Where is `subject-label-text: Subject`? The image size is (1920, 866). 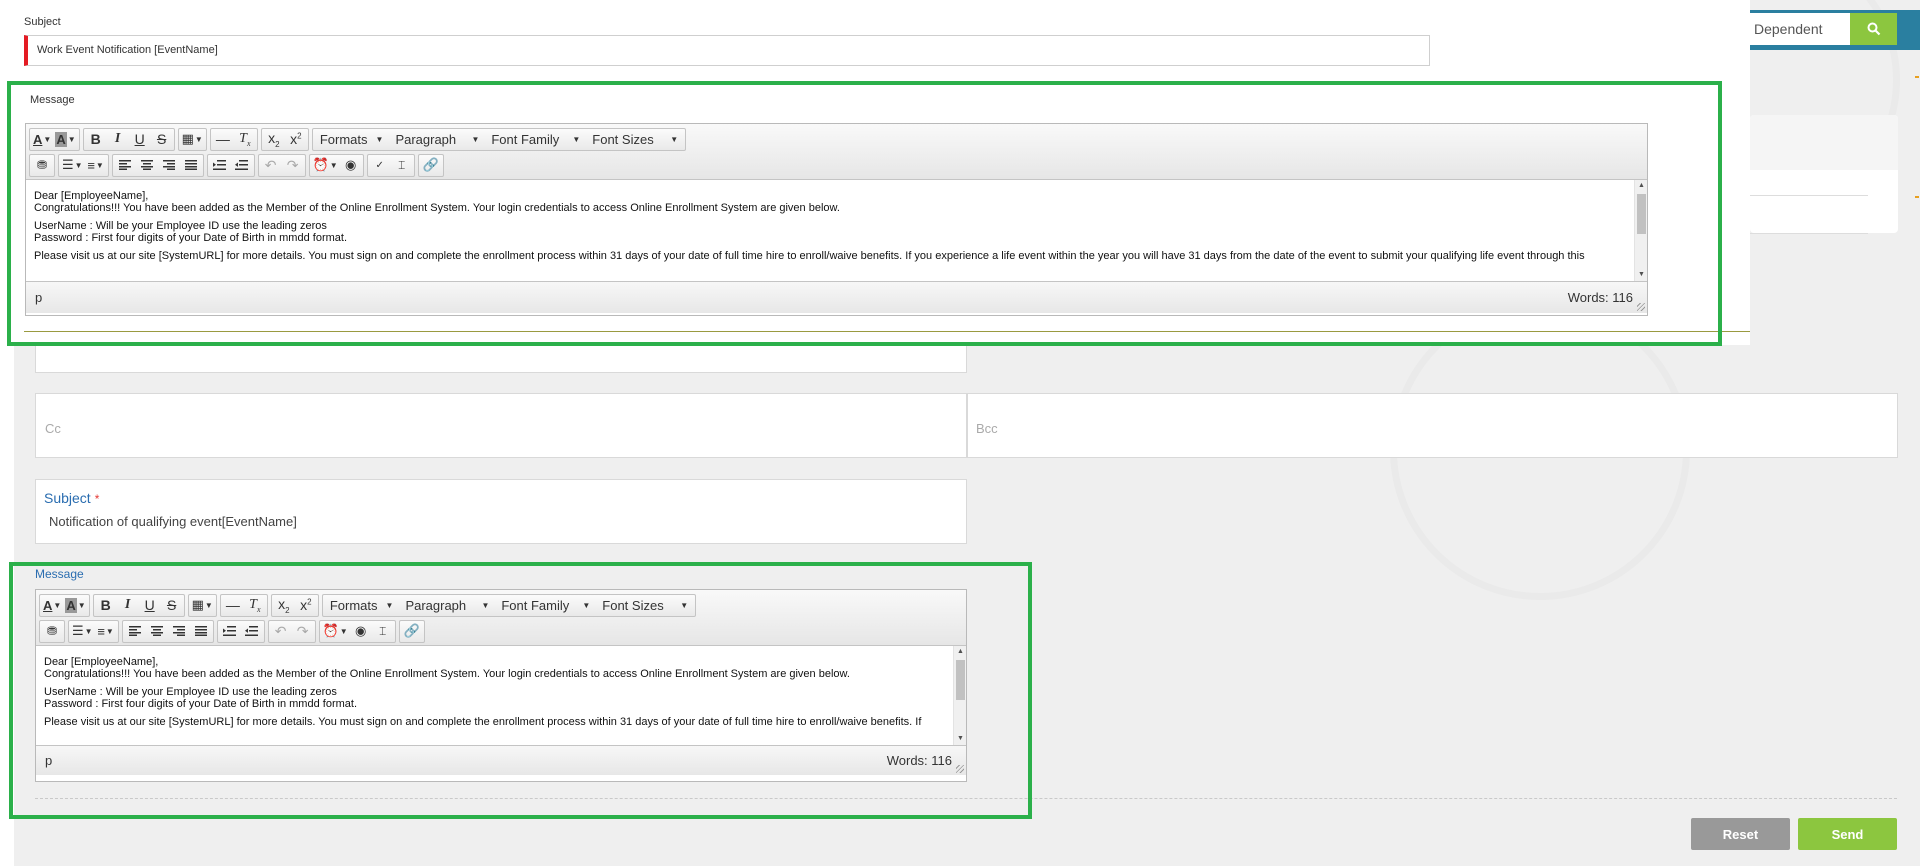 subject-label-text: Subject is located at coordinates (67, 498).